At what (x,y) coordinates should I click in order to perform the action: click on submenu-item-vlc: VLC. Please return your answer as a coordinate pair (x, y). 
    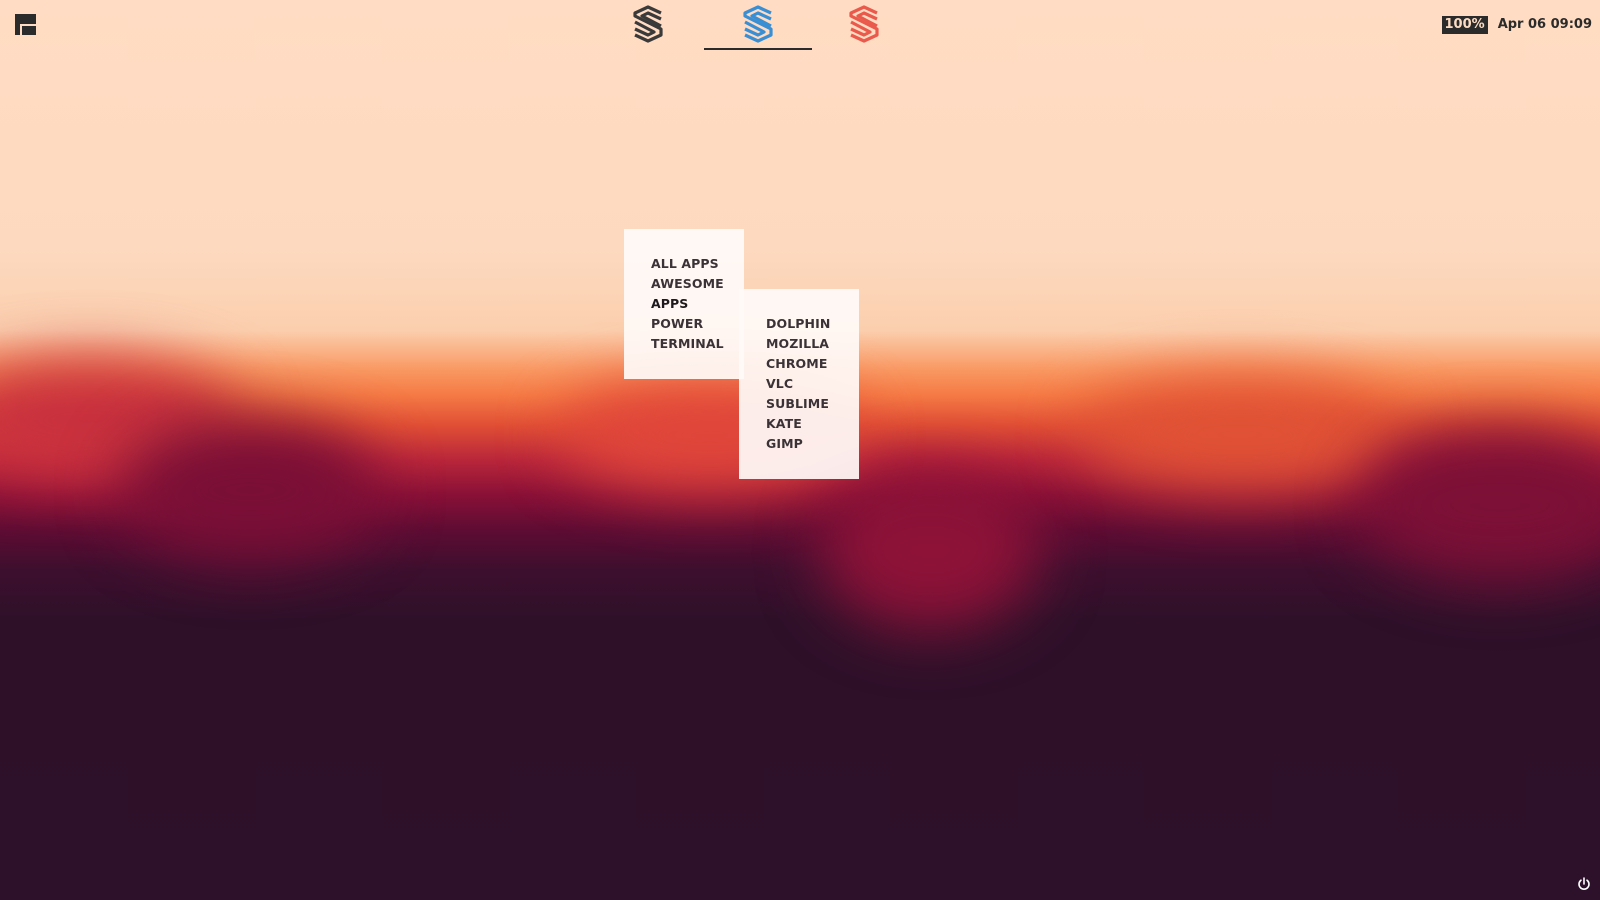
    Looking at the image, I should click on (812, 384).